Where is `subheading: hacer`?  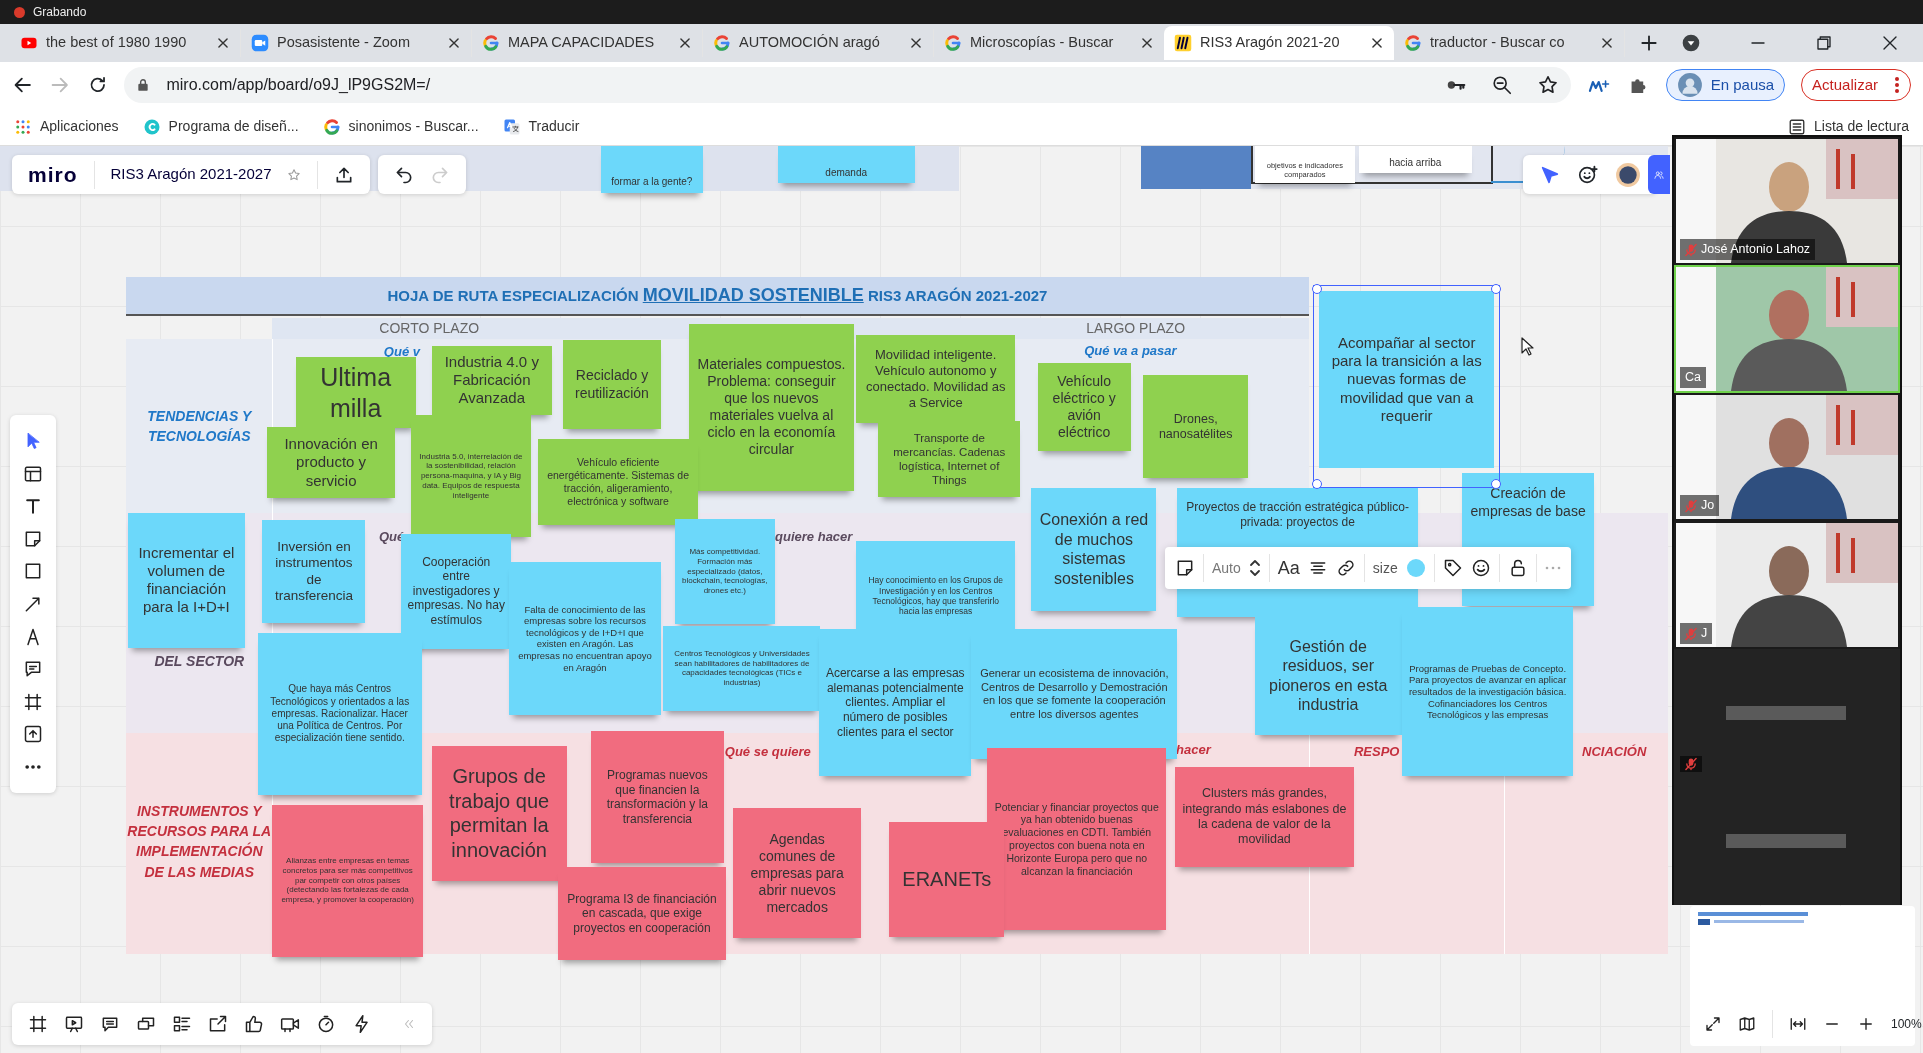 subheading: hacer is located at coordinates (1193, 749).